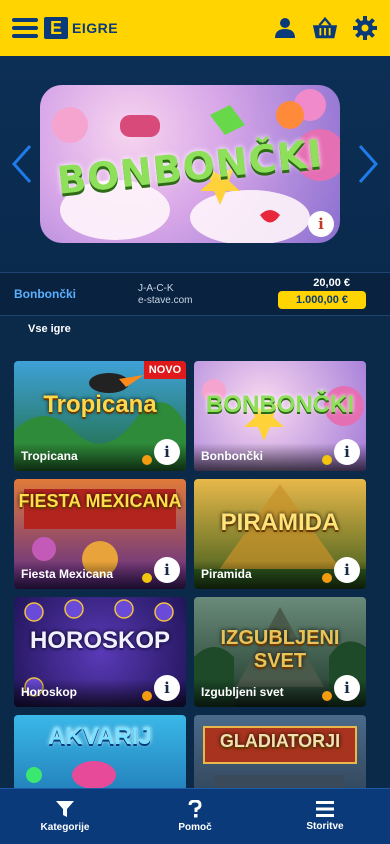 The height and width of the screenshot is (844, 390). I want to click on top-bar: E EIGRE, so click(195, 28).